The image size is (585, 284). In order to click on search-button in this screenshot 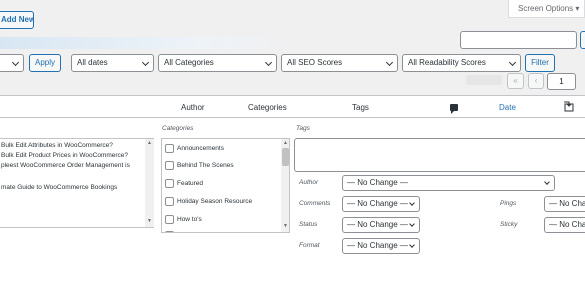, I will do `click(582, 40)`.